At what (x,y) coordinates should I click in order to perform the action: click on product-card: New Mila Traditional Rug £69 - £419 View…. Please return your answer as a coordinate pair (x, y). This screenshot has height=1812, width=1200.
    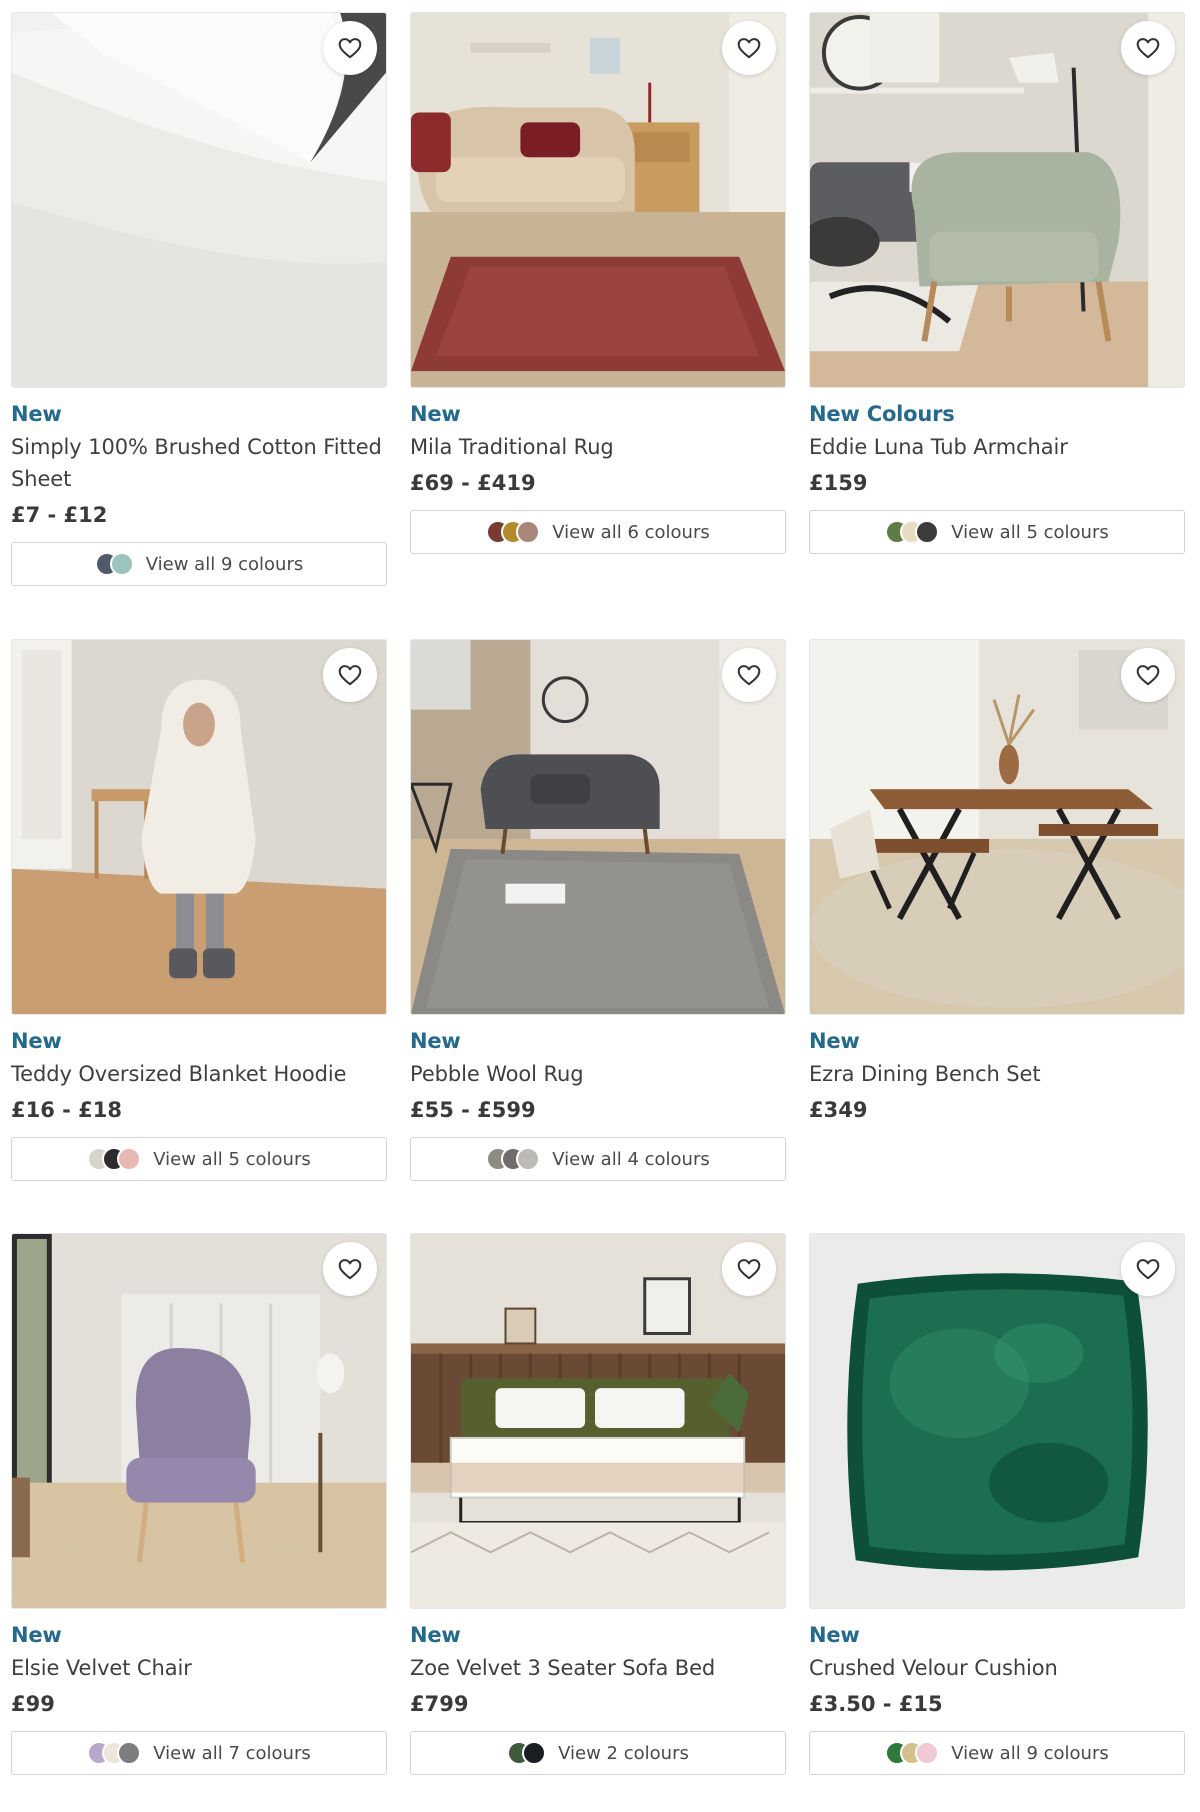
    Looking at the image, I should click on (598, 325).